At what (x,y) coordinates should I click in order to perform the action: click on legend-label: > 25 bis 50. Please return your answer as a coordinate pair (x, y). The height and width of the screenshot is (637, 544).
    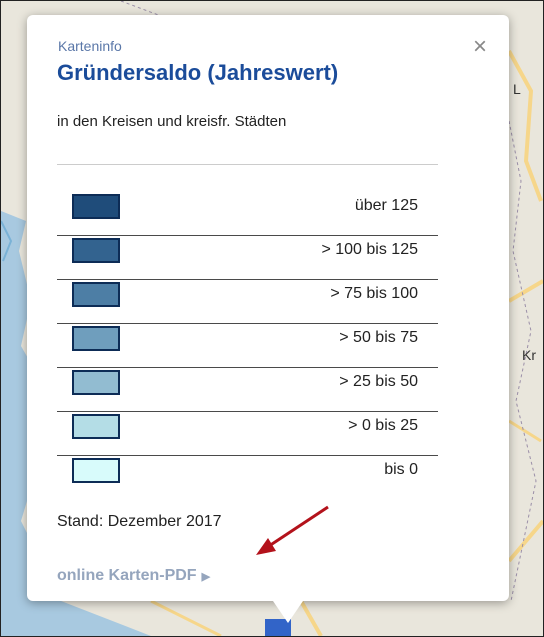
    Looking at the image, I should click on (378, 381).